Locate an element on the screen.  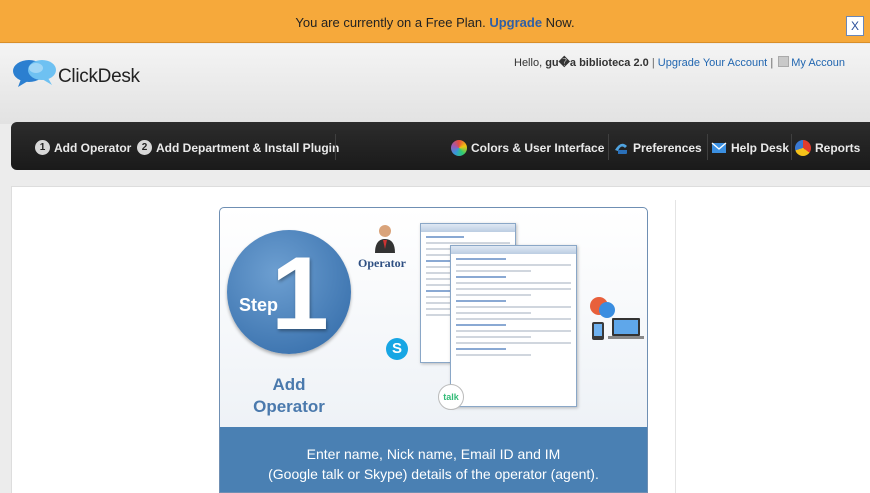
banner-text-before: You are currently on a Free Plan. is located at coordinates (392, 22).